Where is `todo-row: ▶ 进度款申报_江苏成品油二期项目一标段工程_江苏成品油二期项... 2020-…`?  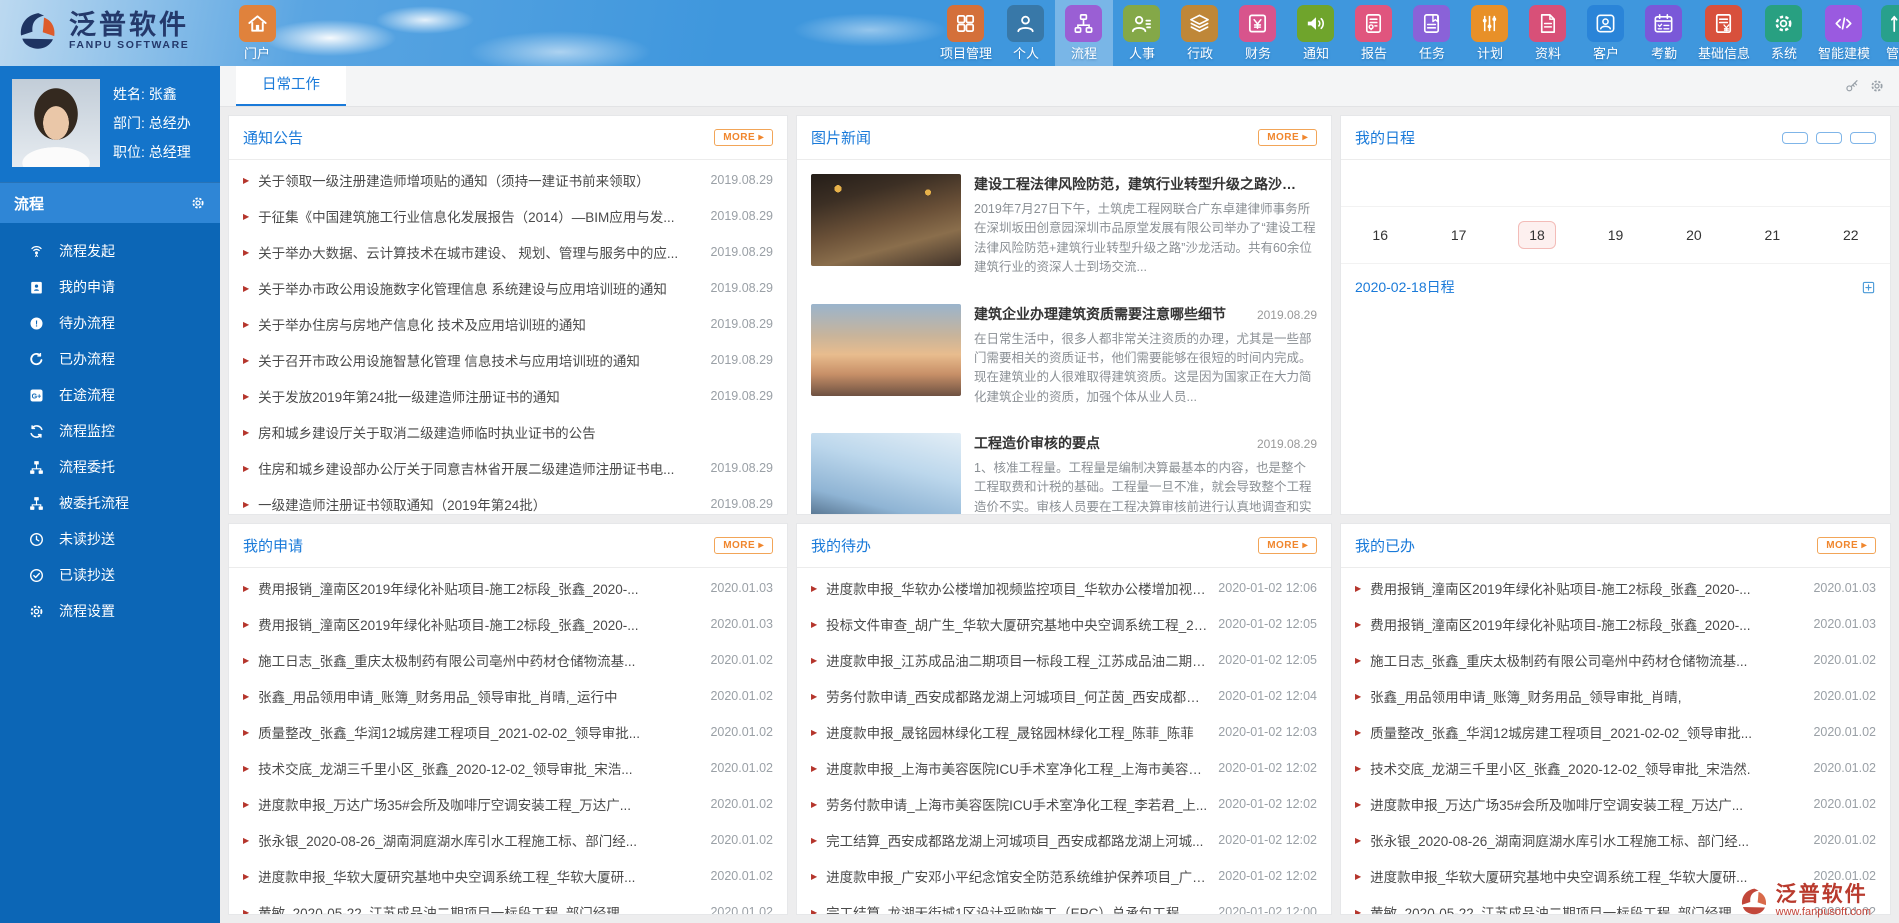 todo-row: ▶ 进度款申报_江苏成品油二期项目一标段工程_江苏成品油二期项... 2020-… is located at coordinates (1064, 660).